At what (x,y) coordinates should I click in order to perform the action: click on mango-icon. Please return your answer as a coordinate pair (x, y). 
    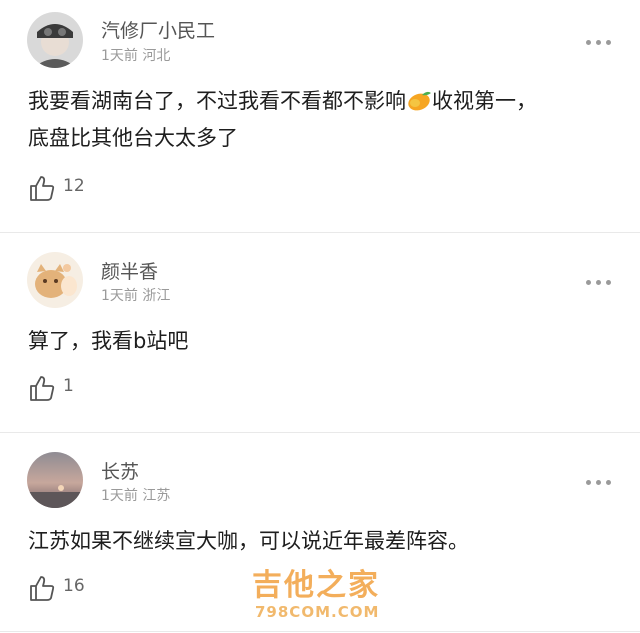
    Looking at the image, I should click on (419, 104).